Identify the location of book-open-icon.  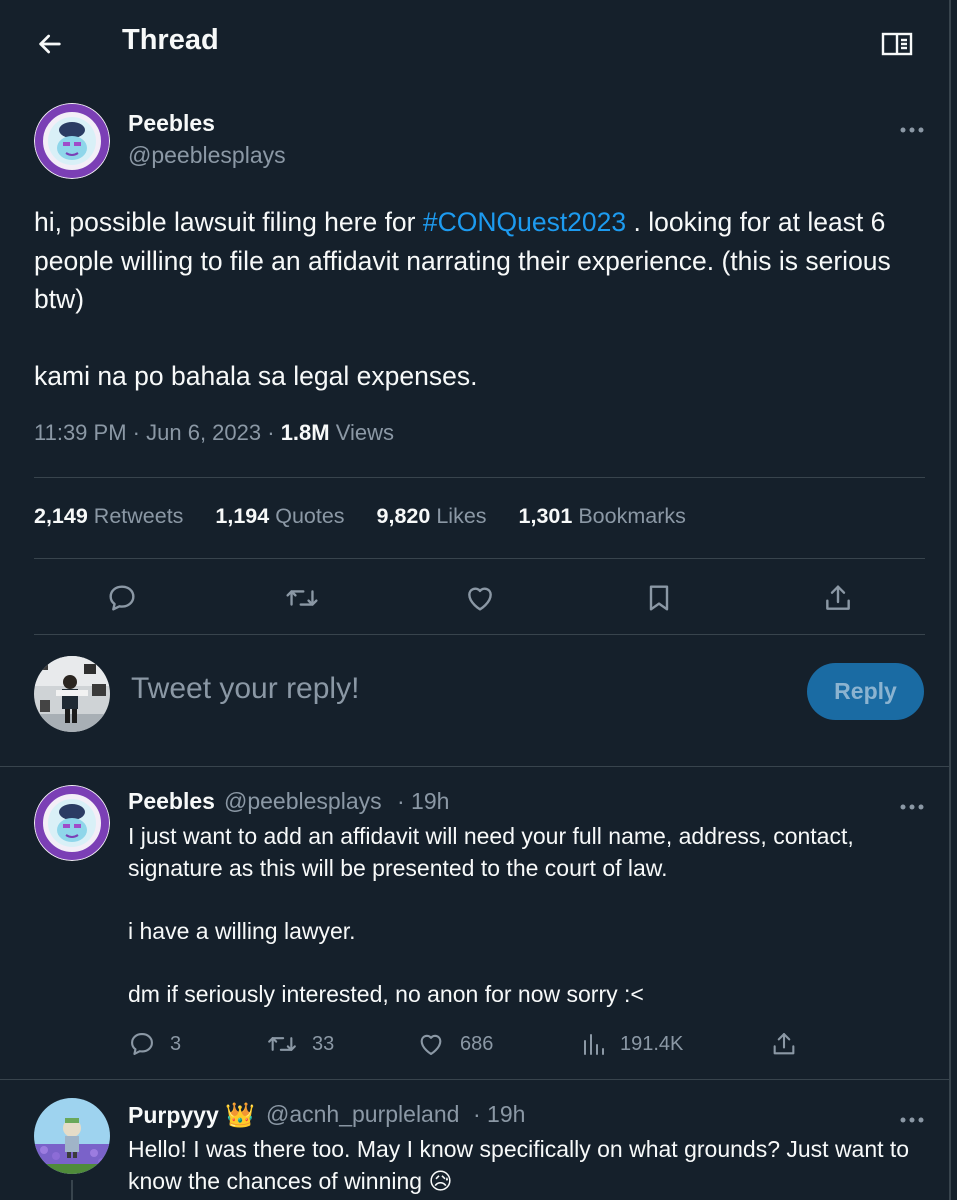
(897, 44).